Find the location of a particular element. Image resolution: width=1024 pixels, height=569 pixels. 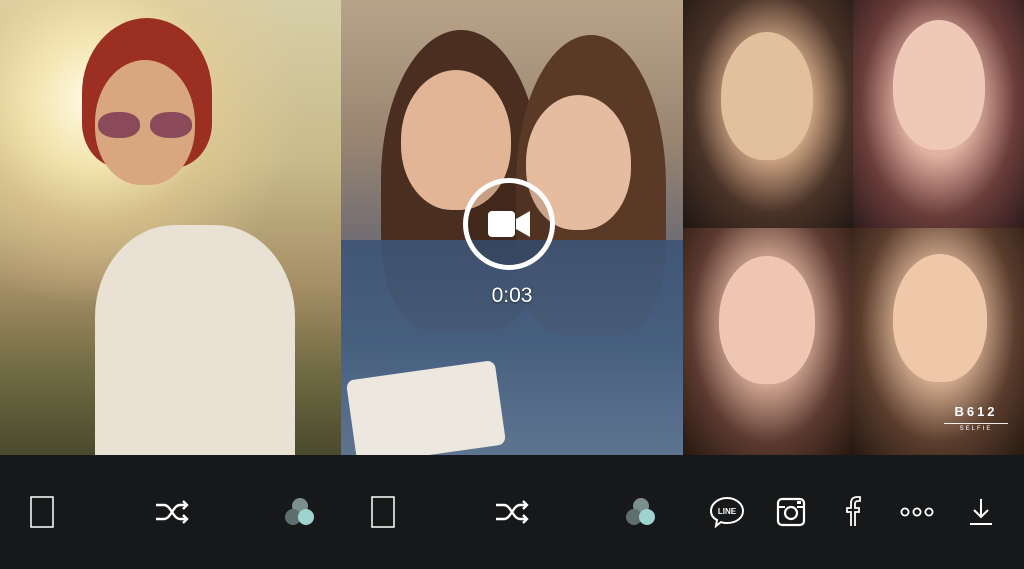

watermark-name: B612 is located at coordinates (976, 411).